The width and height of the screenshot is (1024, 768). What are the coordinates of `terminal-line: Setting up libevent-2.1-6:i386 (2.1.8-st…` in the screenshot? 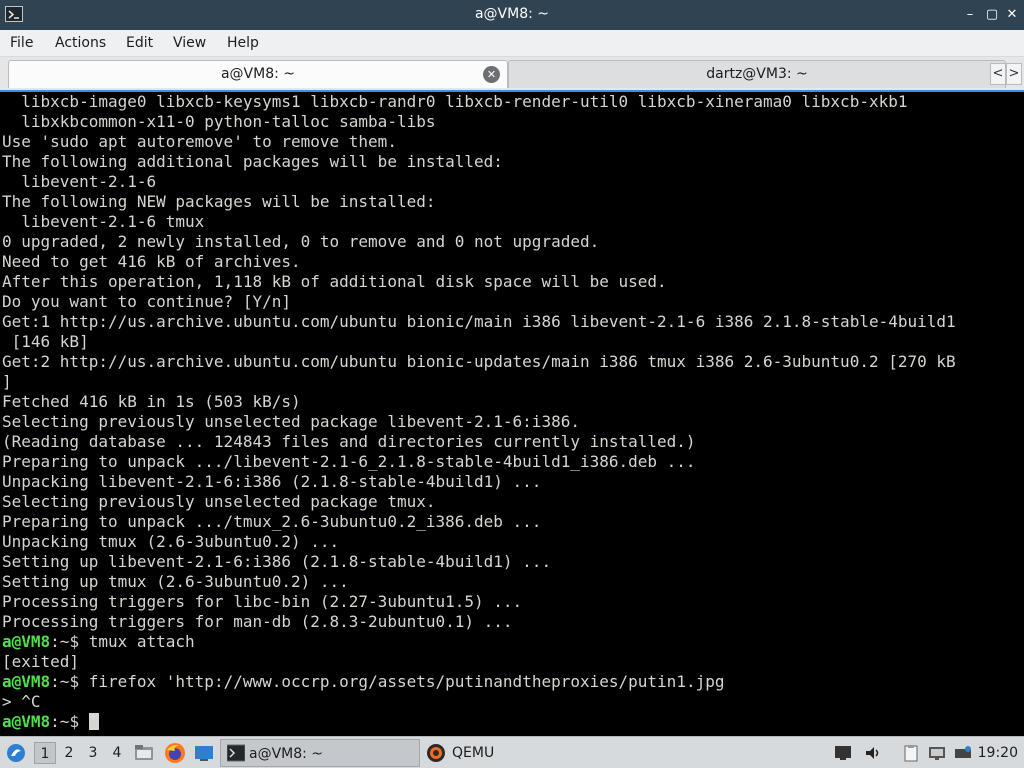 It's located at (512, 562).